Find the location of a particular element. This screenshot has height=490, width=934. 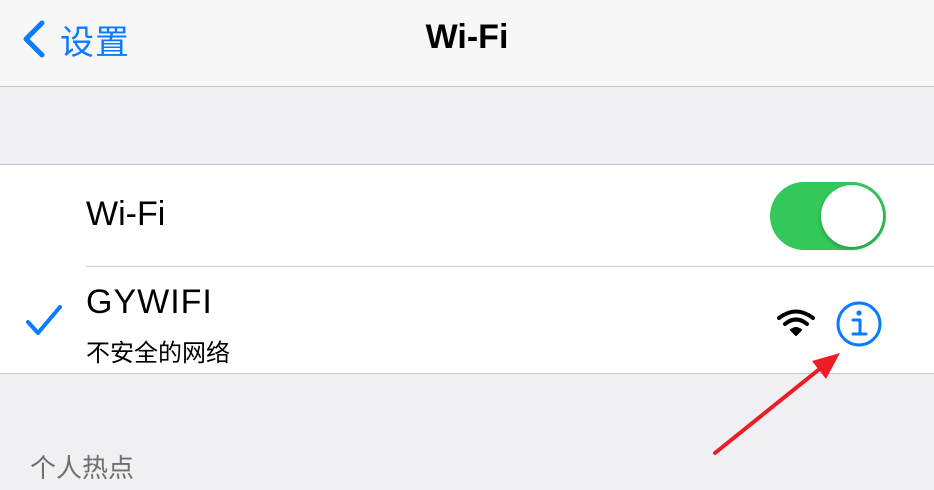

red-arrow-annotation-icon is located at coordinates (776, 404).